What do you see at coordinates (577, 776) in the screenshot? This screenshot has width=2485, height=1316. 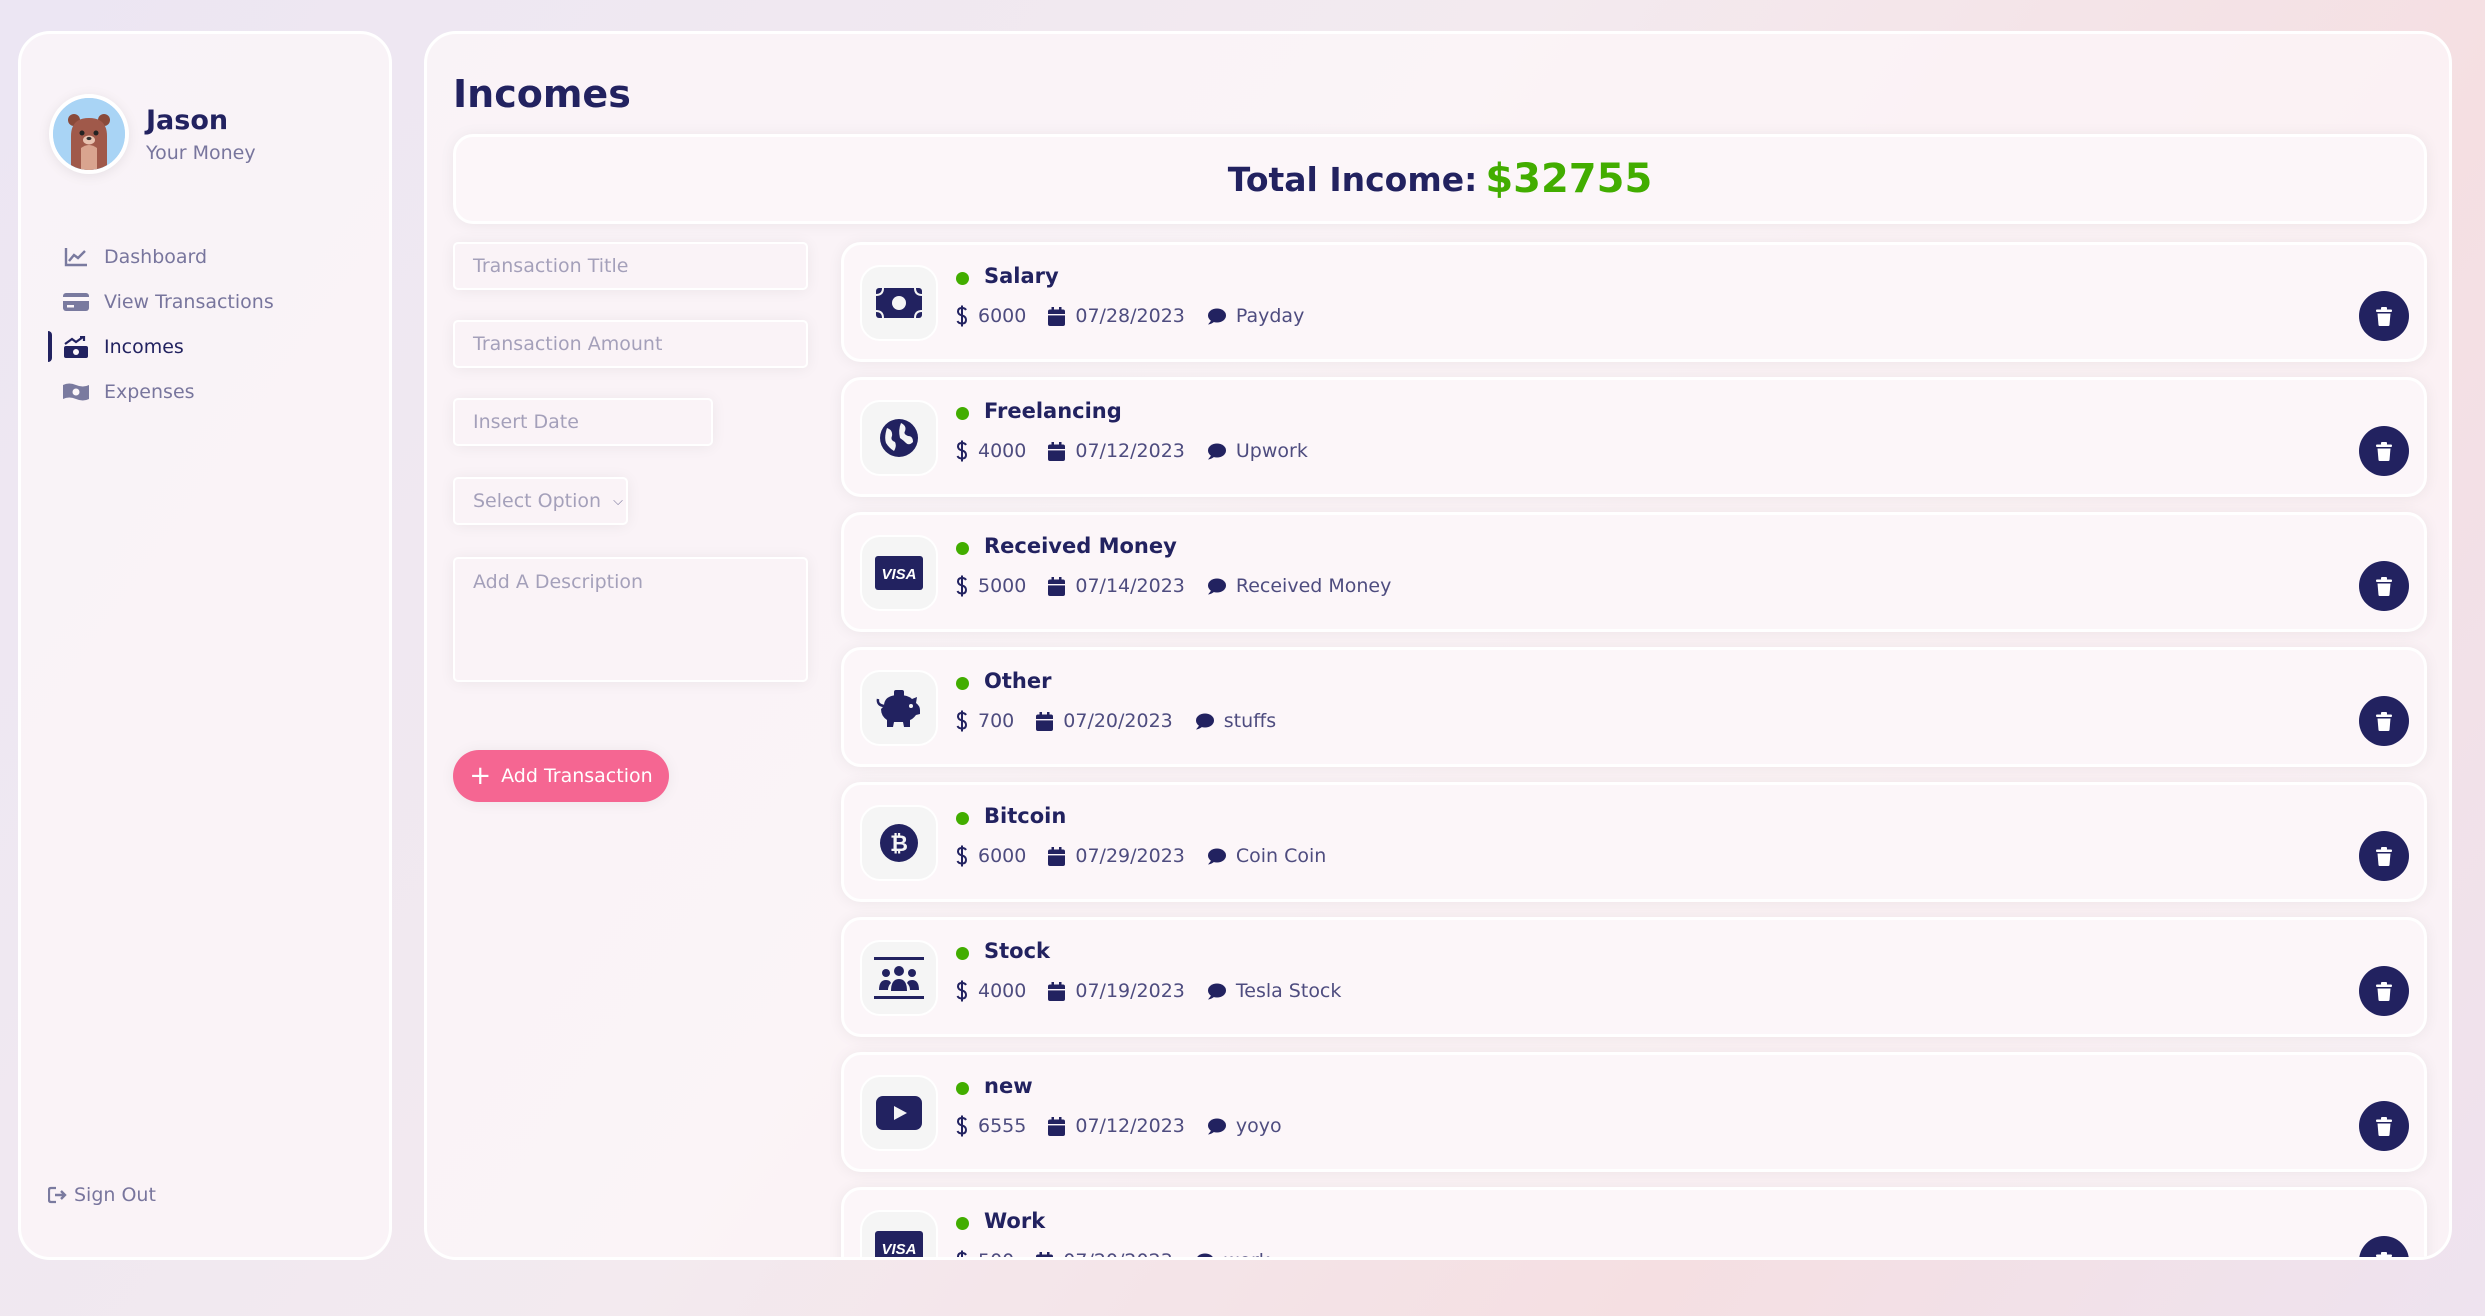 I see `add-transaction-label: Add Transaction` at bounding box center [577, 776].